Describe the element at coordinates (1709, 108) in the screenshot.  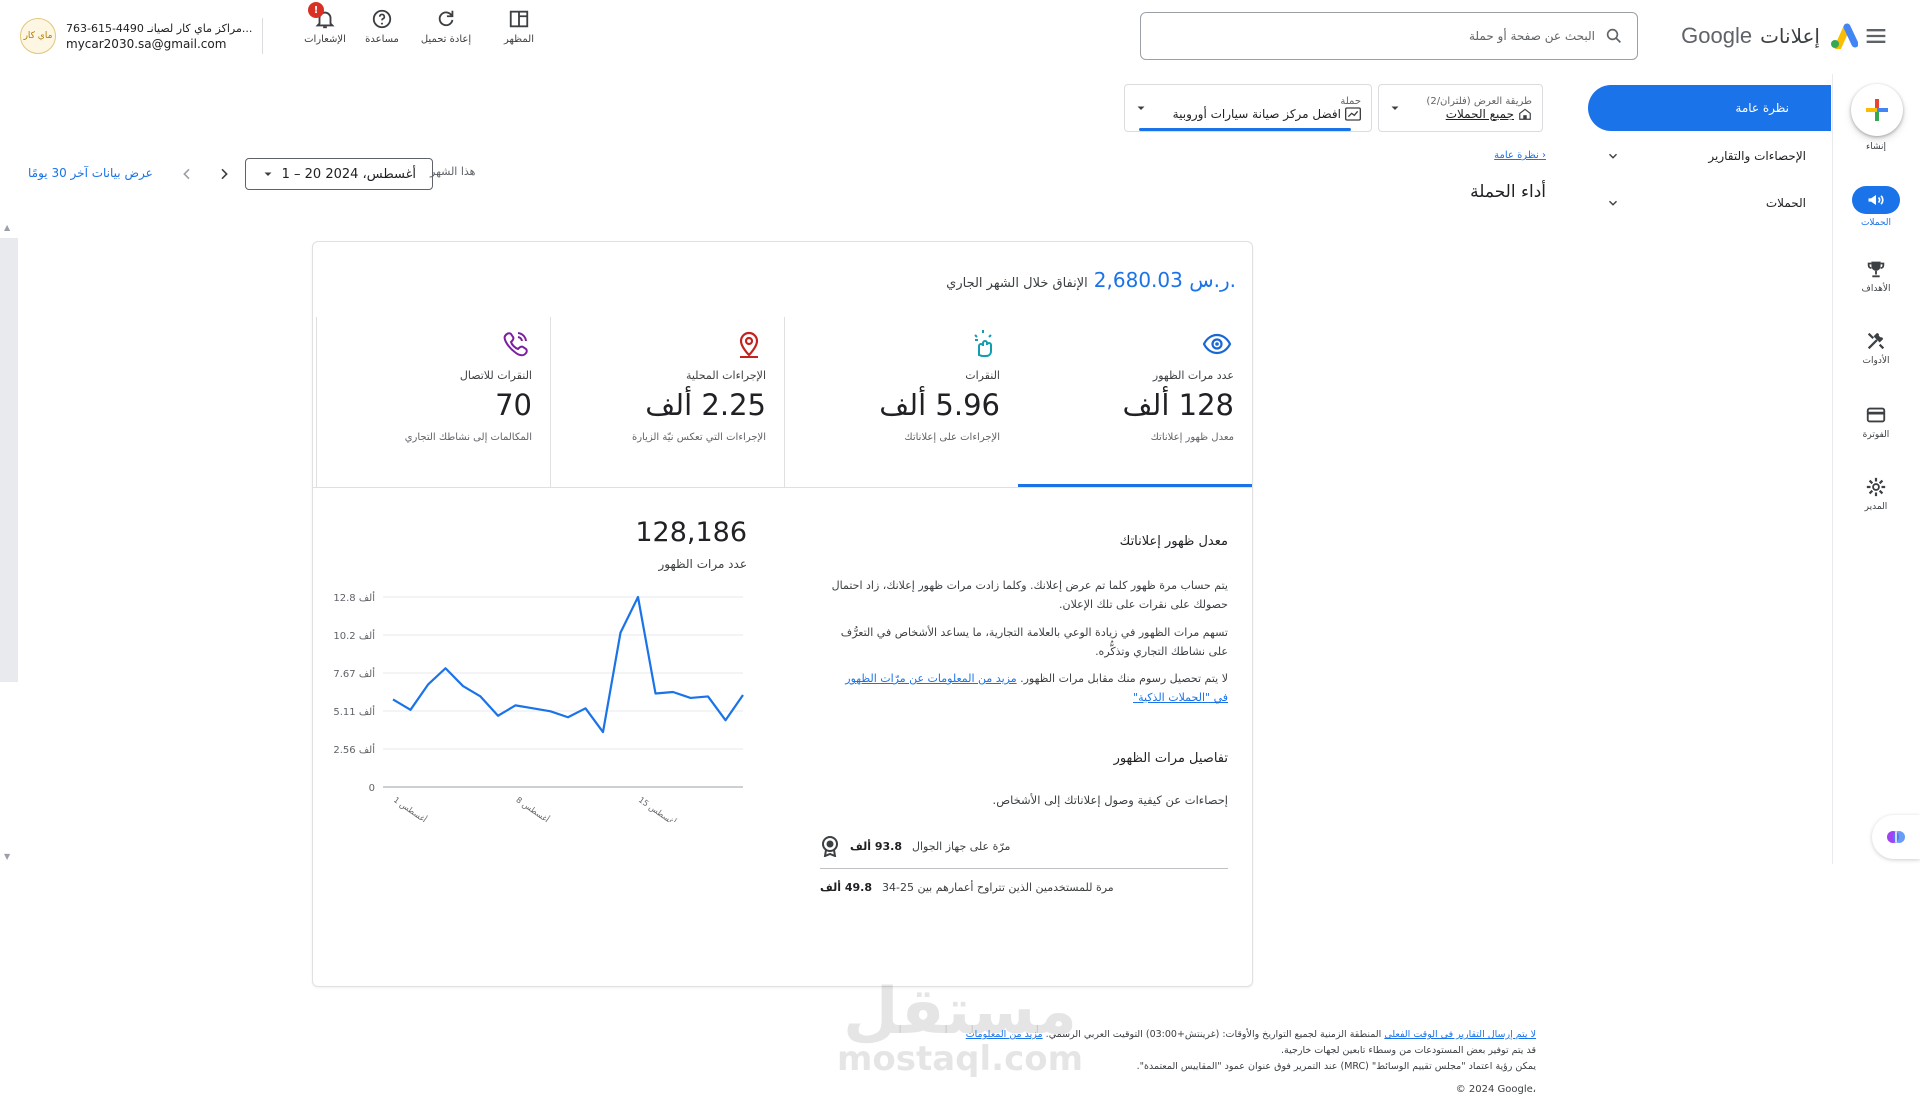
I see `nav-overview: نظرة عامة` at that location.